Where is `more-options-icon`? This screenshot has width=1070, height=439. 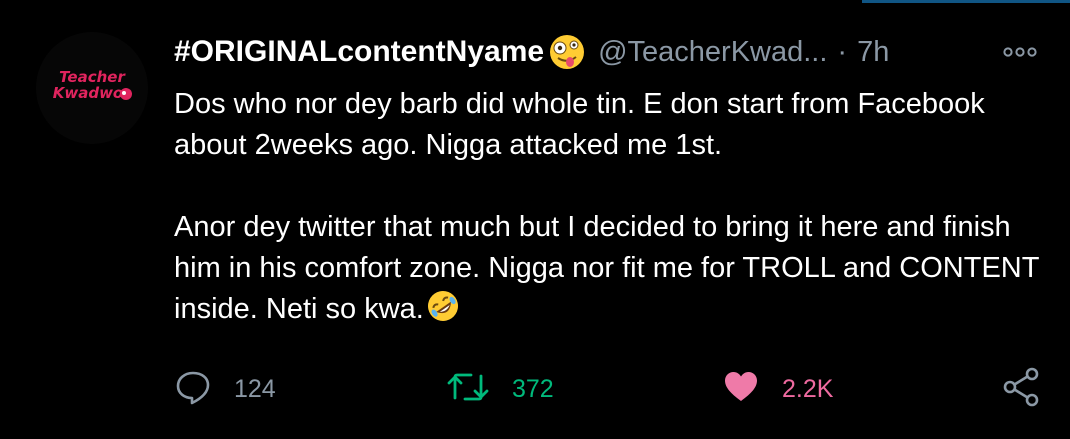 more-options-icon is located at coordinates (1020, 52).